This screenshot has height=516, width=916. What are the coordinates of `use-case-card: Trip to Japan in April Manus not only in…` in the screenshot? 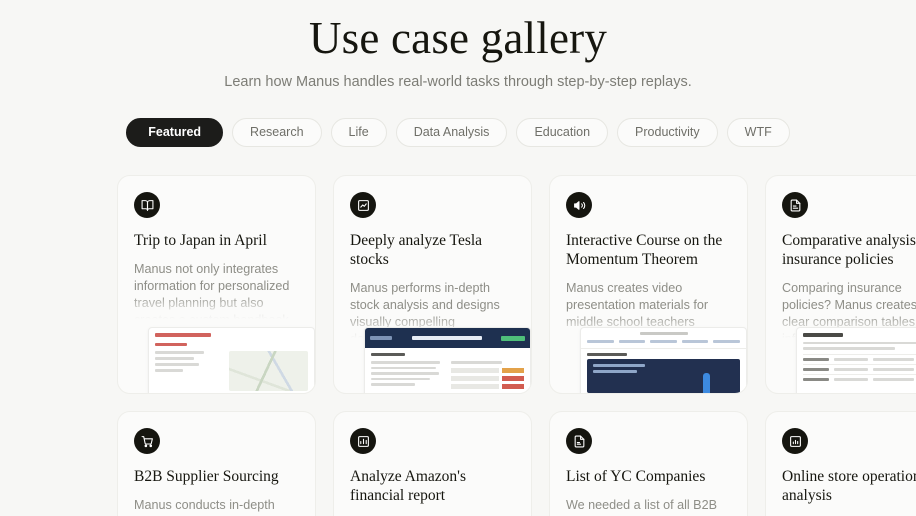 It's located at (216, 284).